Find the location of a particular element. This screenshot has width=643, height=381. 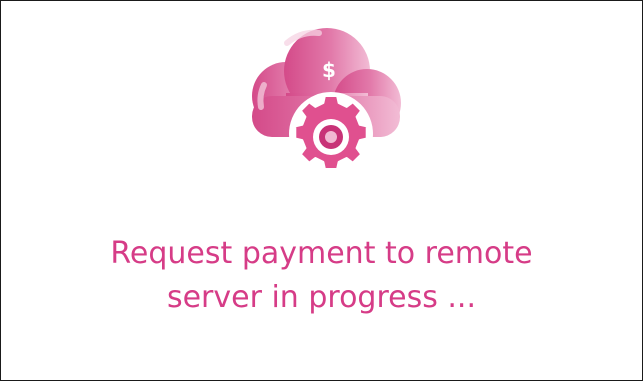

status-line-1: Request payment to remote is located at coordinates (321, 253).